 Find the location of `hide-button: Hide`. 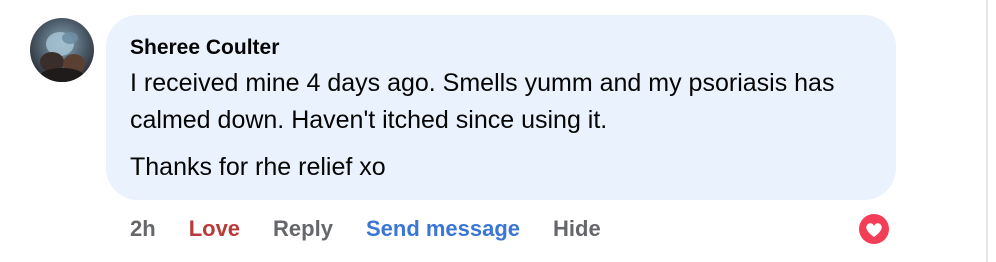

hide-button: Hide is located at coordinates (577, 229).